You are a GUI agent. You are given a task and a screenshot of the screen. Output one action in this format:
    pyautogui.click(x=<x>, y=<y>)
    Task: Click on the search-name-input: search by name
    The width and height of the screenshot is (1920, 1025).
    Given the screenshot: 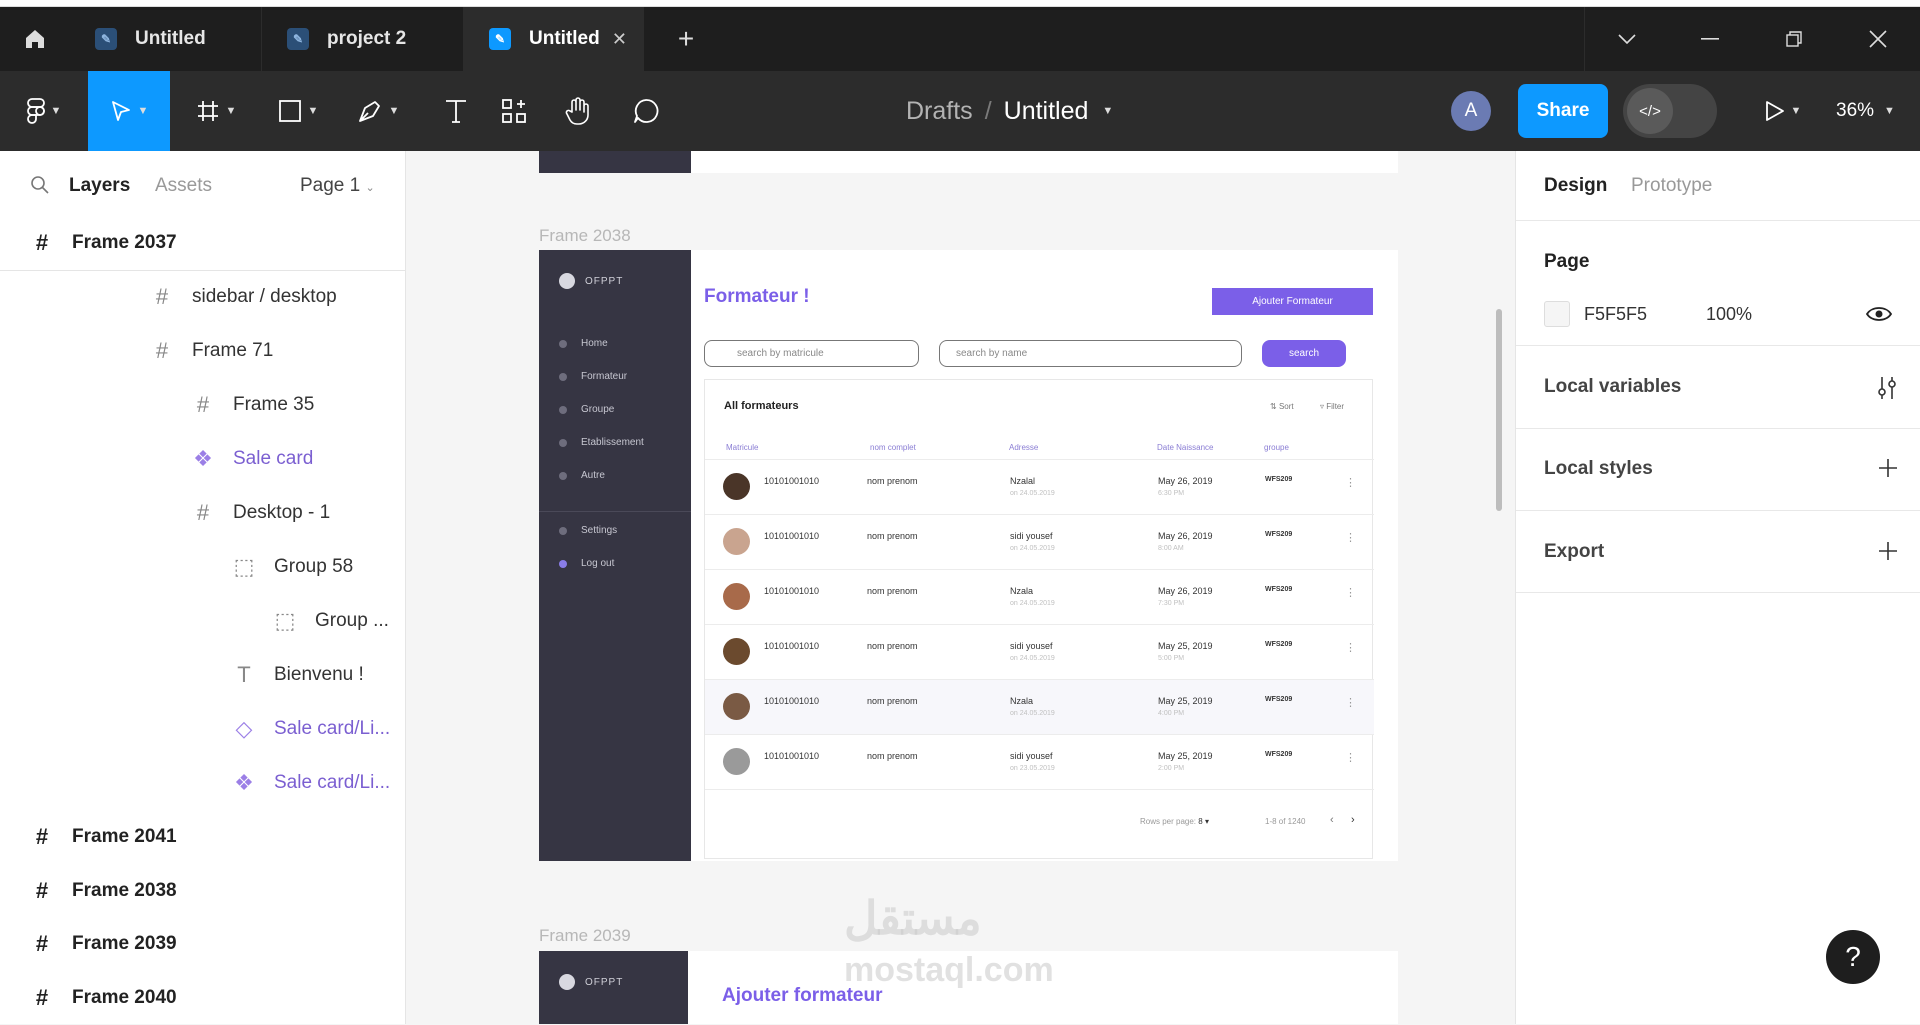 What is the action you would take?
    pyautogui.click(x=1090, y=353)
    